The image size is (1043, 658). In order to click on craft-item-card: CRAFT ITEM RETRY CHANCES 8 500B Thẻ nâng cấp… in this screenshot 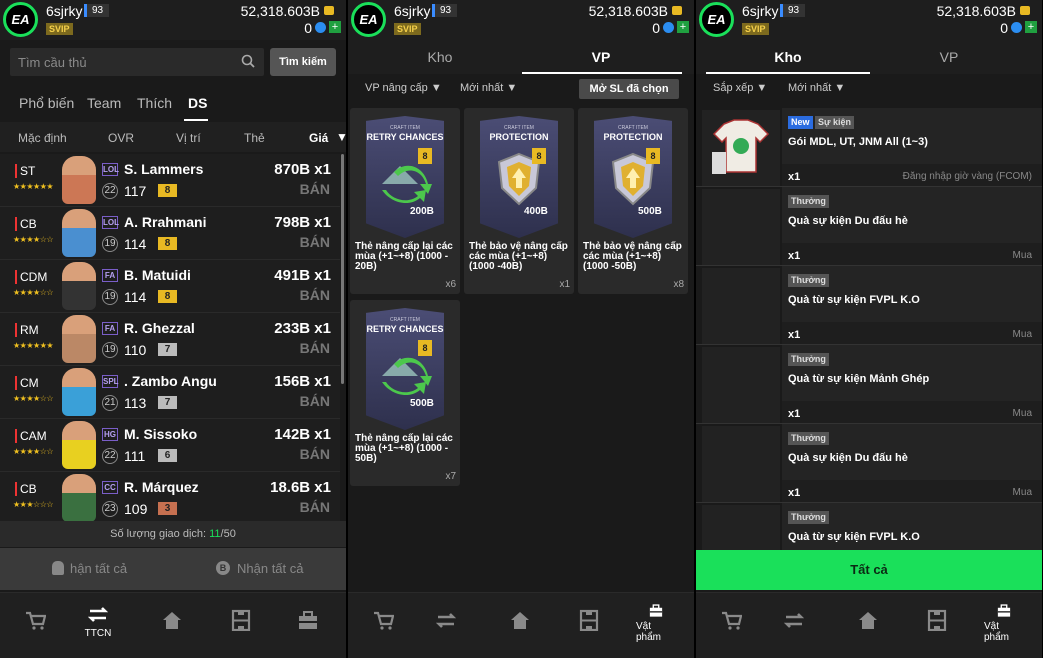, I will do `click(405, 393)`.